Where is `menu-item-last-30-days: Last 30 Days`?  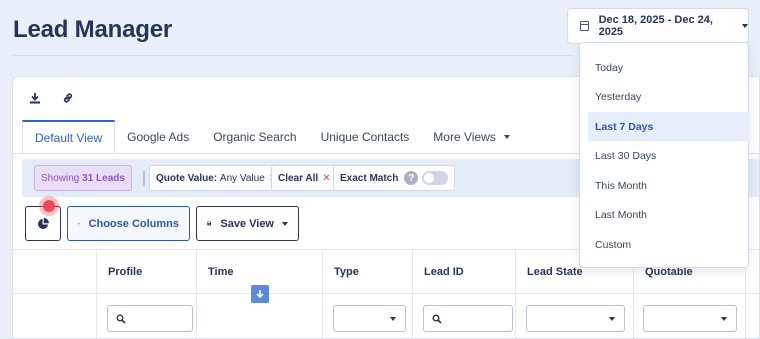 menu-item-last-30-days: Last 30 Days is located at coordinates (661, 155).